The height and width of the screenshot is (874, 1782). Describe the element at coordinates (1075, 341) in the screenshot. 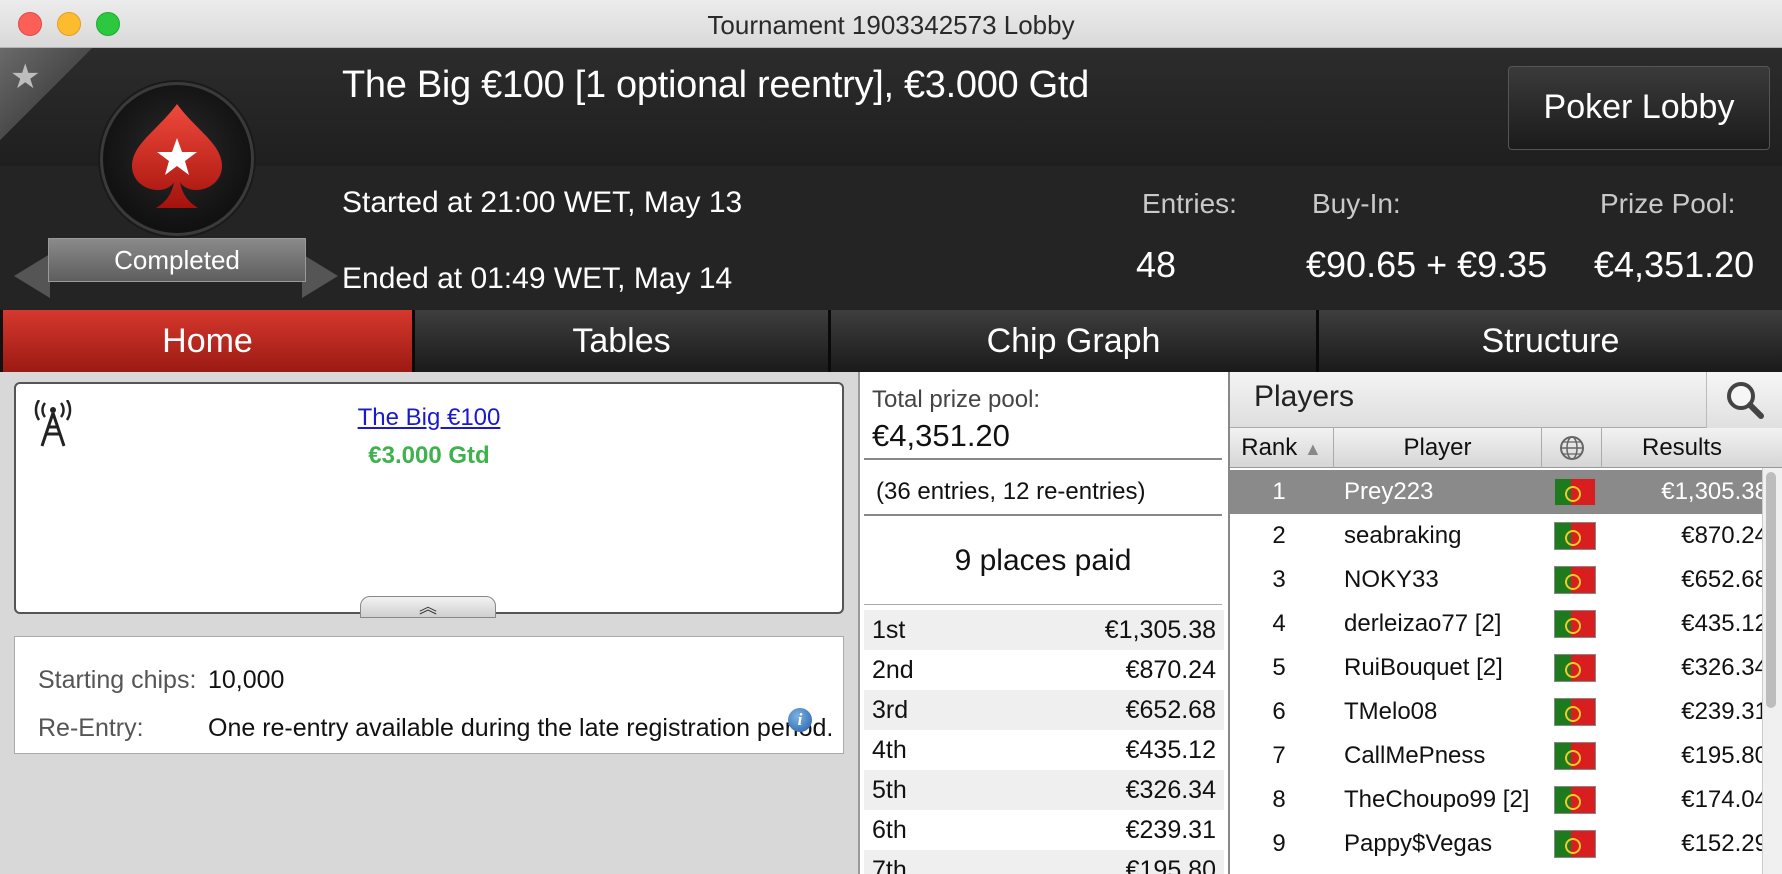

I see `tab-chip-graph: Chip Graph` at that location.